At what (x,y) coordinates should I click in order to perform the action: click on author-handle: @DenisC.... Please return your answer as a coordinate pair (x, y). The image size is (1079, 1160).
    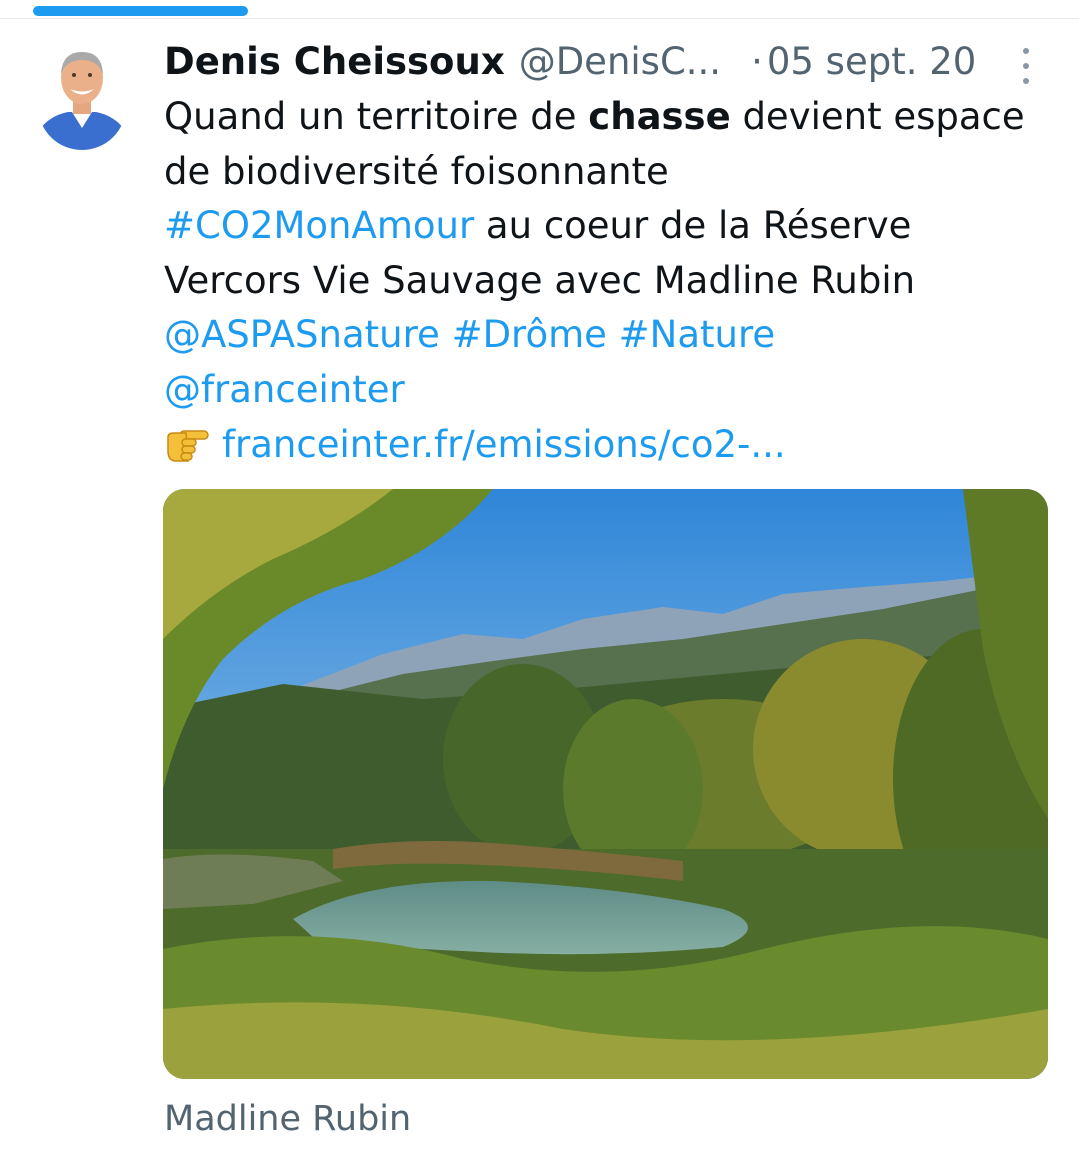
    Looking at the image, I should click on (620, 62).